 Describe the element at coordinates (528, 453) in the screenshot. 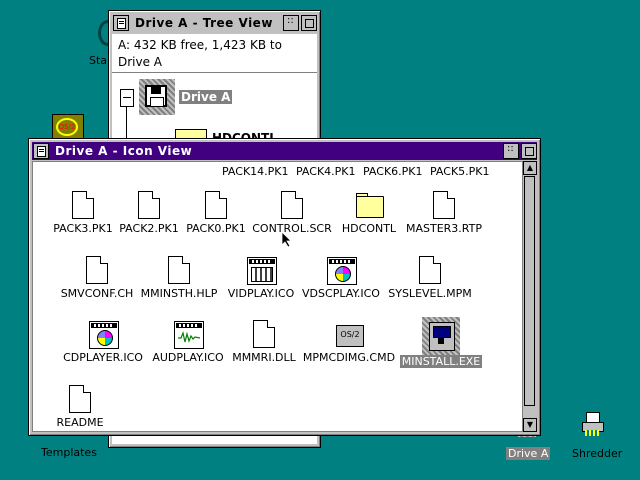

I see `desktop-icon-label: Drive A` at that location.